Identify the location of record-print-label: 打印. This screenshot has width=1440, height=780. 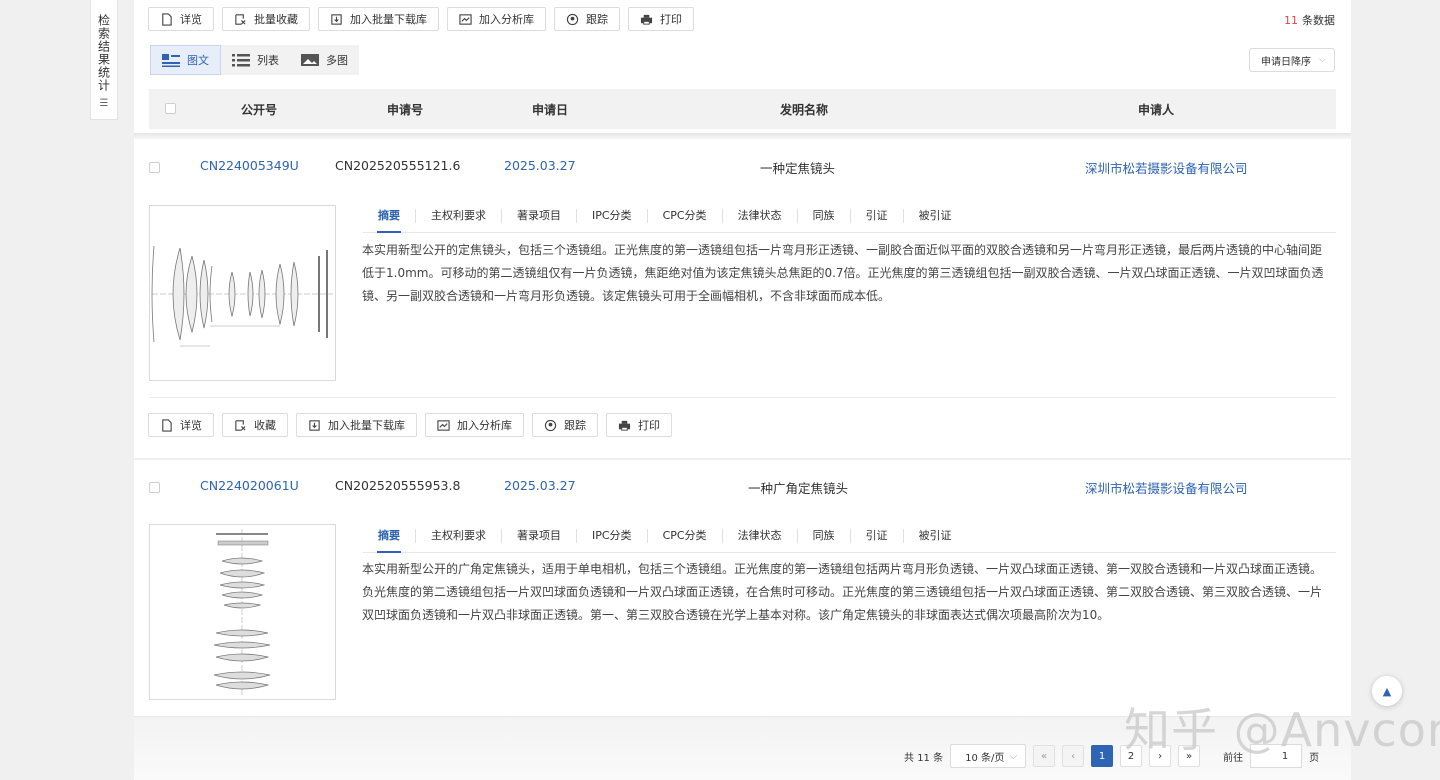
(649, 425).